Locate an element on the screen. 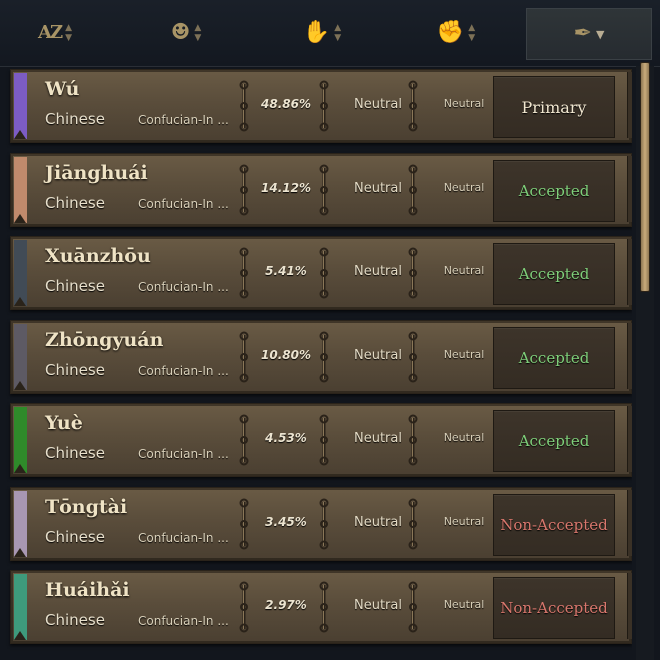 This screenshot has width=660, height=660. sort-attitude-button: ✊ ▲ ▼ is located at coordinates (456, 33).